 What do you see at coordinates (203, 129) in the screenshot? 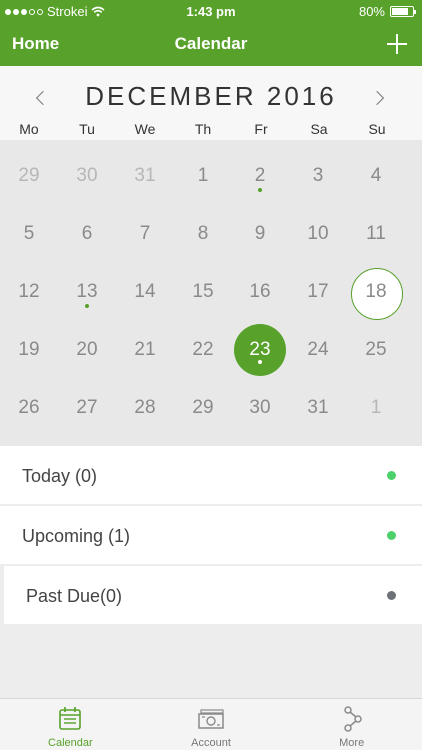
I see `weekday-label: Th` at bounding box center [203, 129].